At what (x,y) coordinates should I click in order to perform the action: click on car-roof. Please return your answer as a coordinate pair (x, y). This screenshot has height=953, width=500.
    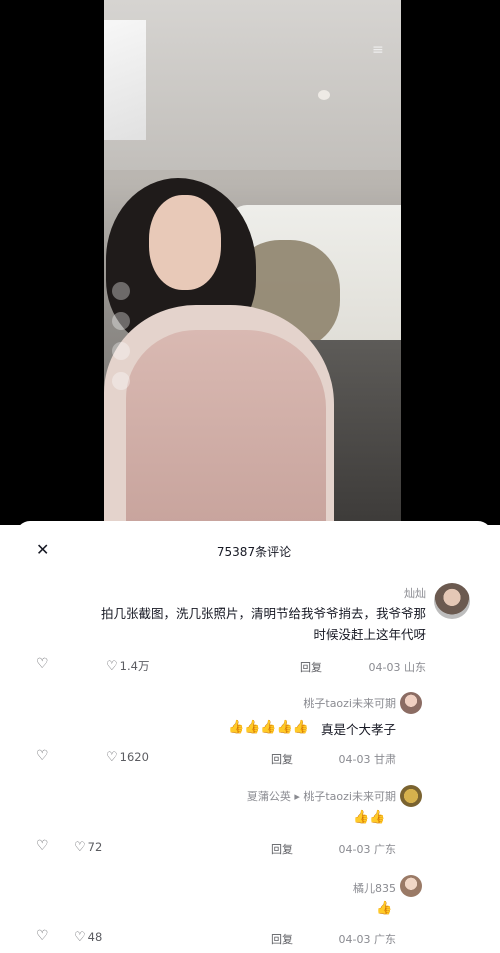
    Looking at the image, I should click on (252, 85).